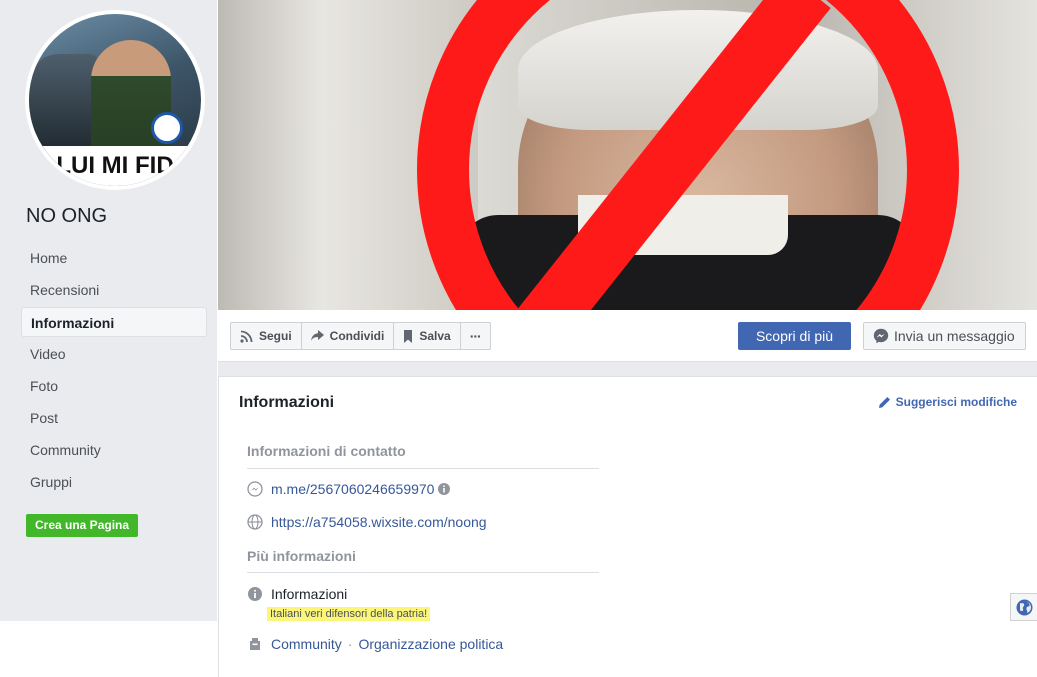 This screenshot has width=1037, height=677. What do you see at coordinates (794, 336) in the screenshot?
I see `learn-more-button: Scopri di più` at bounding box center [794, 336].